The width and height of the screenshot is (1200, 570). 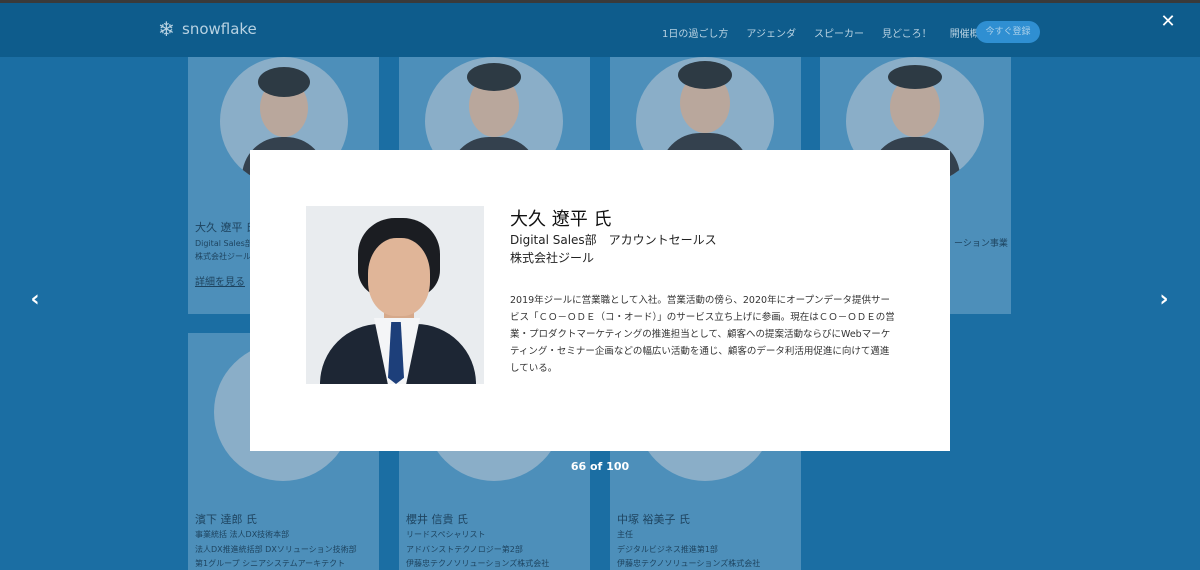 What do you see at coordinates (981, 244) in the screenshot?
I see `speaker-dept: ーション事業` at bounding box center [981, 244].